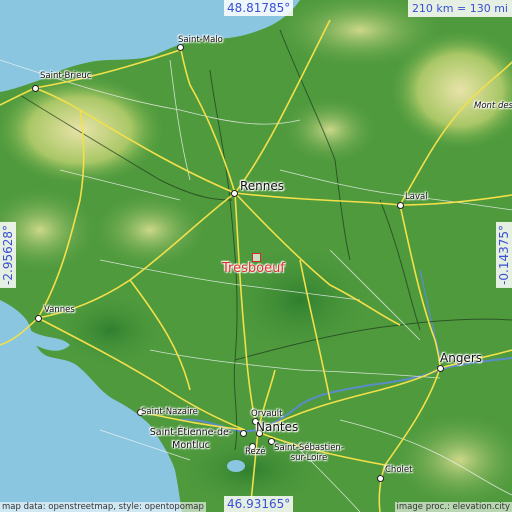 The height and width of the screenshot is (512, 512). I want to click on location-label: Tresboeuf, so click(253, 268).